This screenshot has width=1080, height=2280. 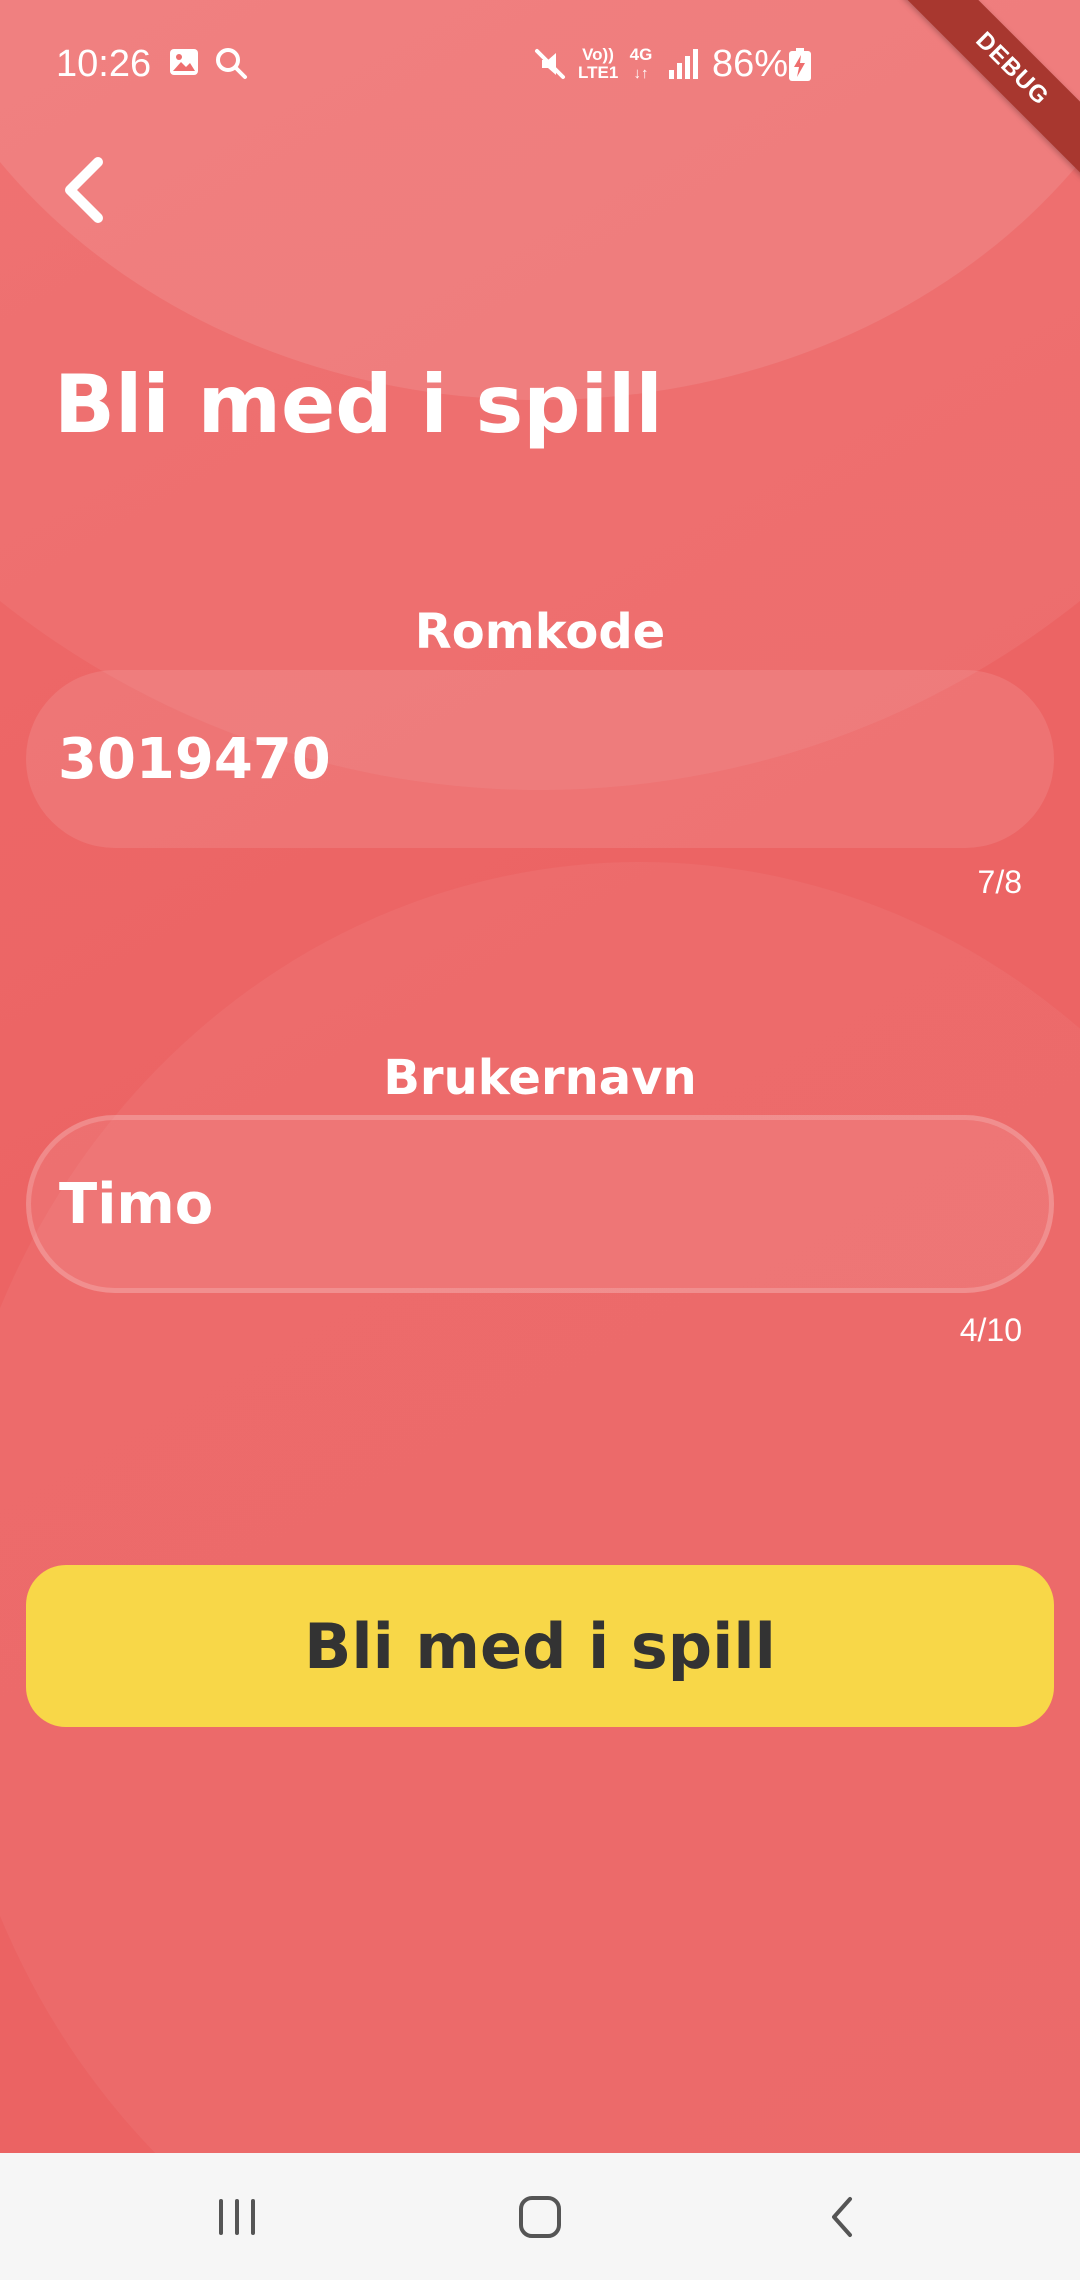 I want to click on username-input: Timo, so click(x=540, y=1204).